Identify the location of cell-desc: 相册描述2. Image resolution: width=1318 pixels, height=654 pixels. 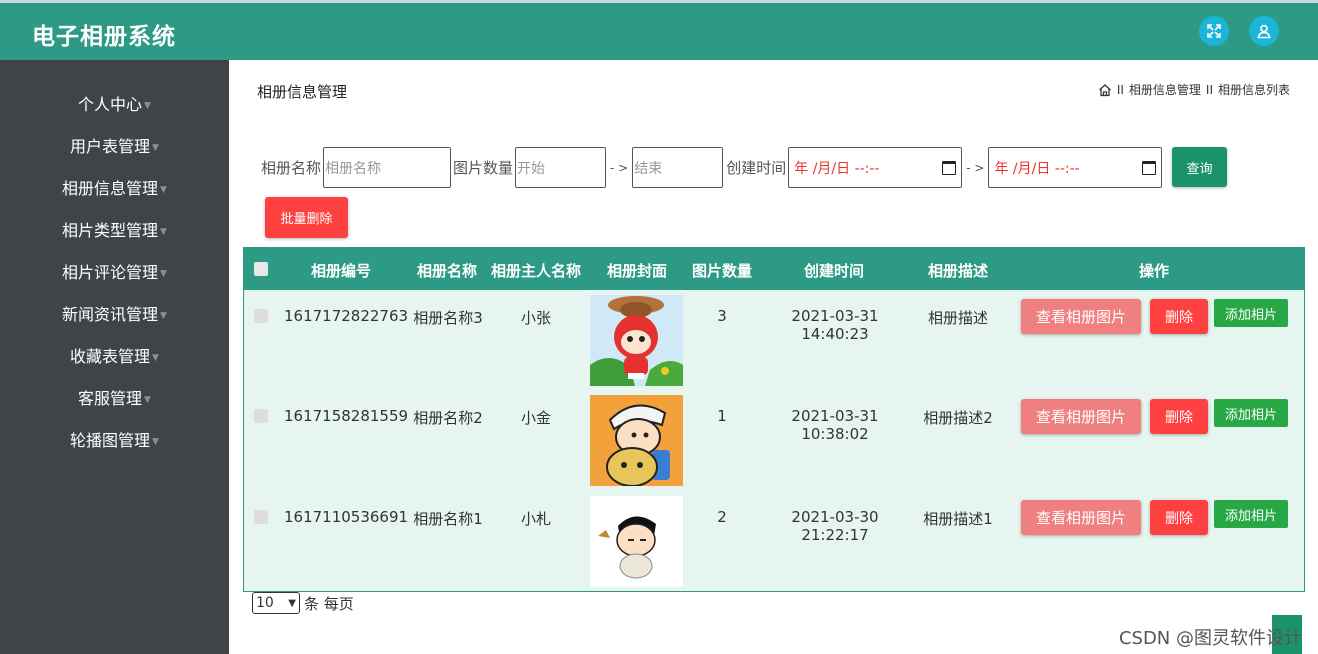
(958, 418).